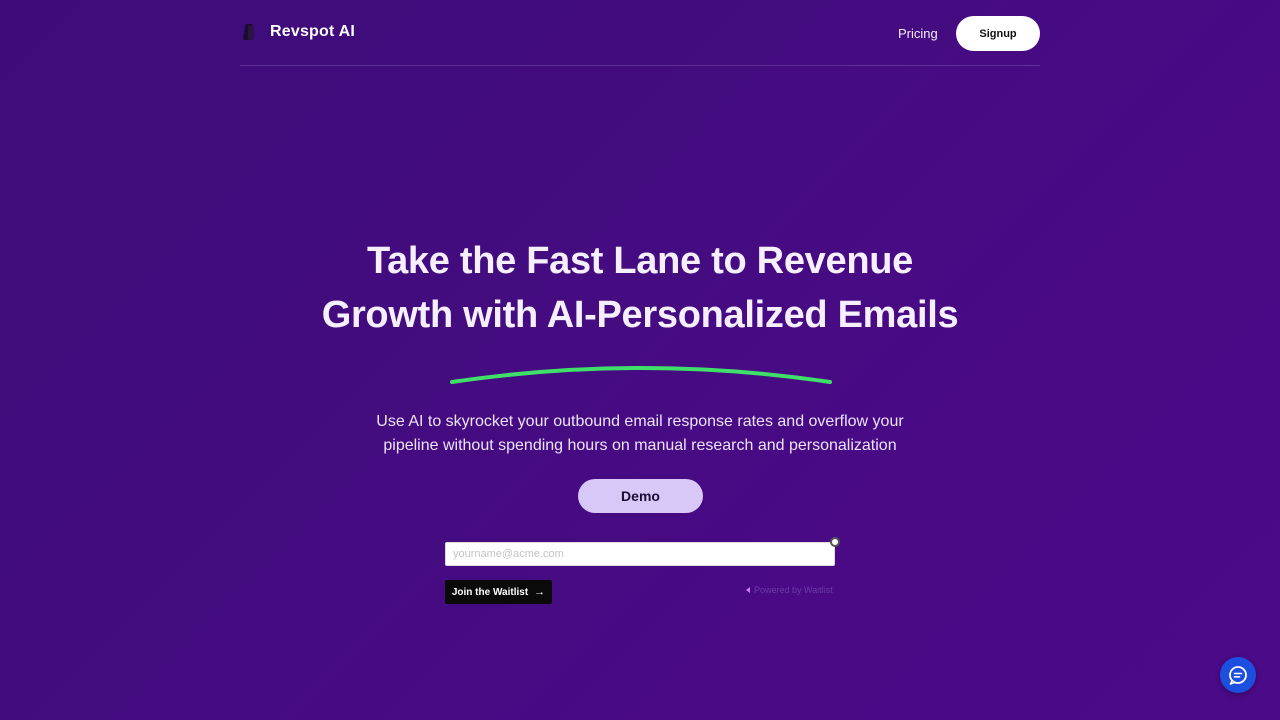 The height and width of the screenshot is (720, 1280). What do you see at coordinates (312, 31) in the screenshot?
I see `brand-name: Revspot AI` at bounding box center [312, 31].